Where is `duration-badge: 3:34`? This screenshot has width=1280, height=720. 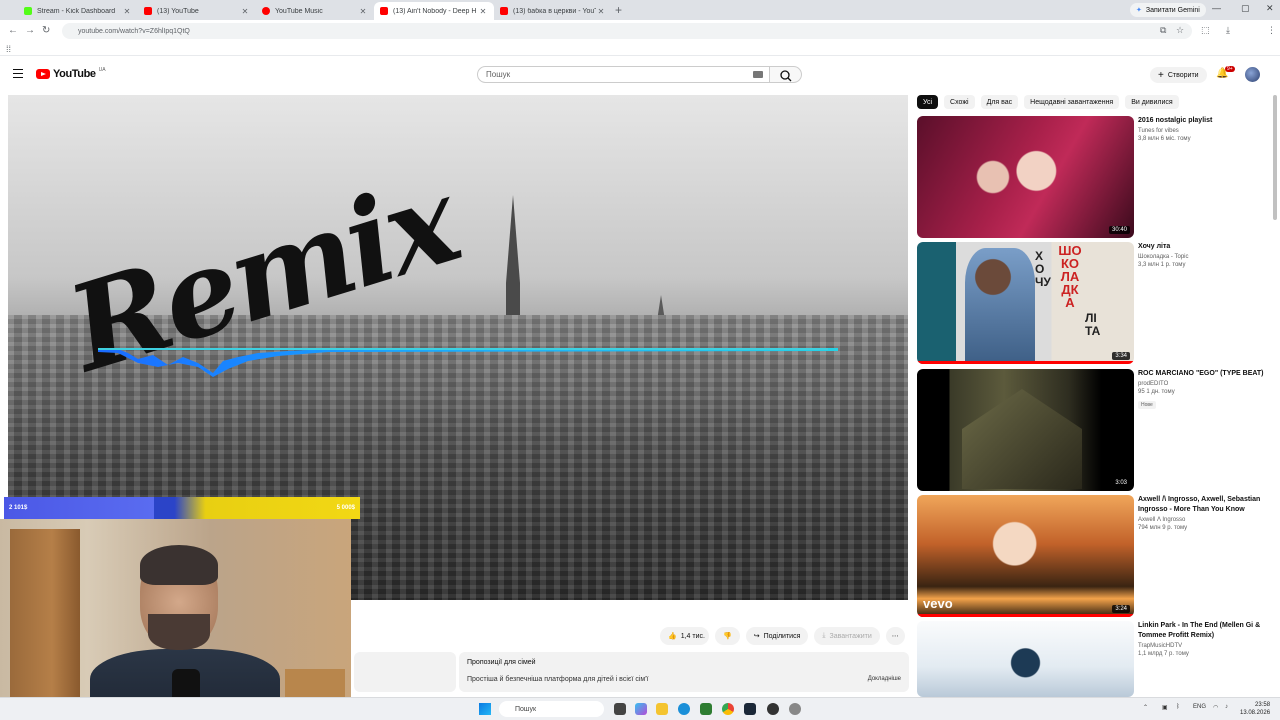 duration-badge: 3:34 is located at coordinates (1121, 356).